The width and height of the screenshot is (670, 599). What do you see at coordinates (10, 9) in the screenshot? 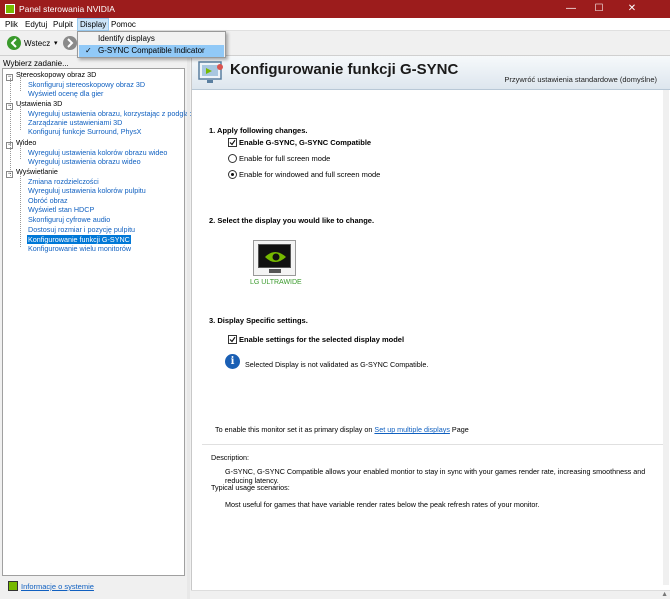
I see `nvidia-app-icon` at bounding box center [10, 9].